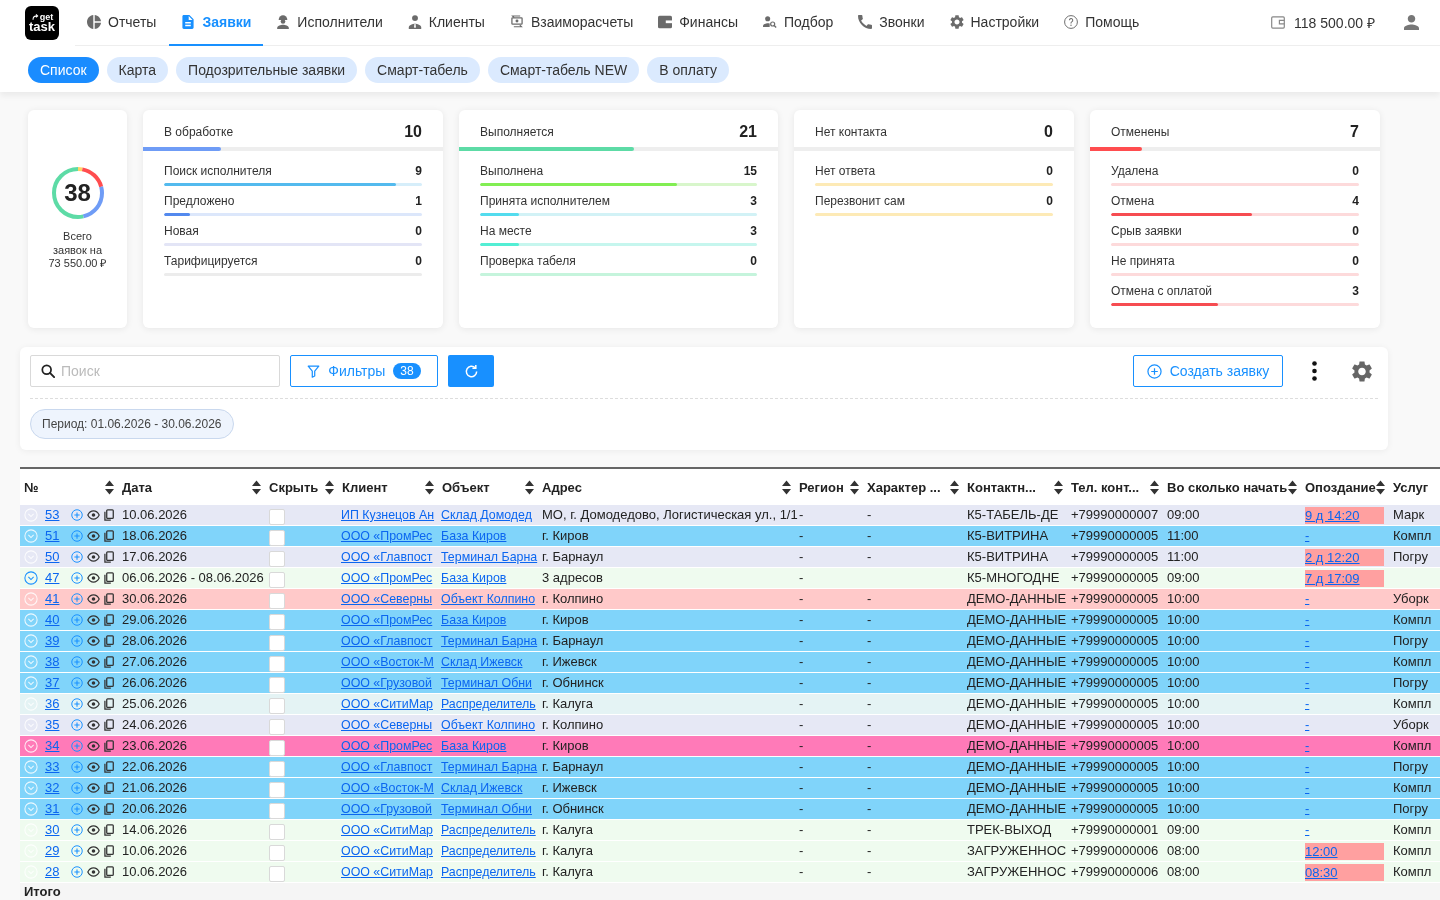  What do you see at coordinates (56, 704) in the screenshot?
I see `order-number-link: 36` at bounding box center [56, 704].